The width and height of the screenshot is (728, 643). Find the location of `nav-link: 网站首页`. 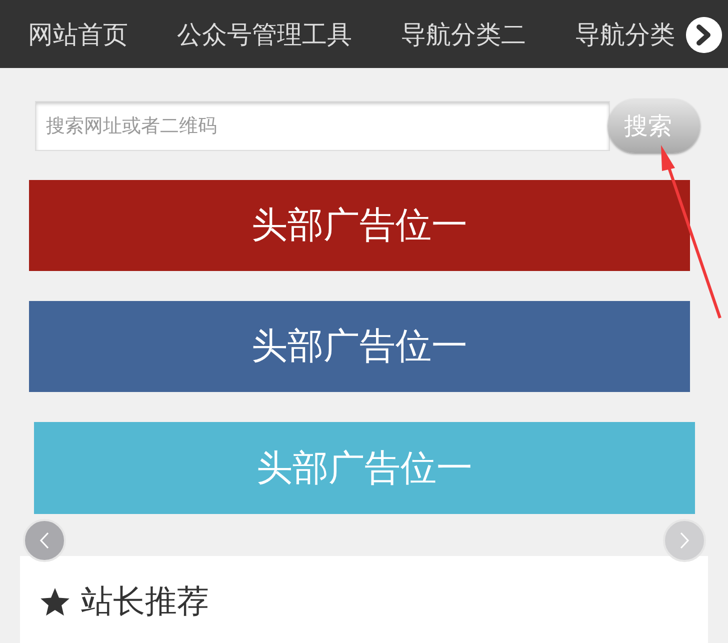

nav-link: 网站首页 is located at coordinates (78, 34).